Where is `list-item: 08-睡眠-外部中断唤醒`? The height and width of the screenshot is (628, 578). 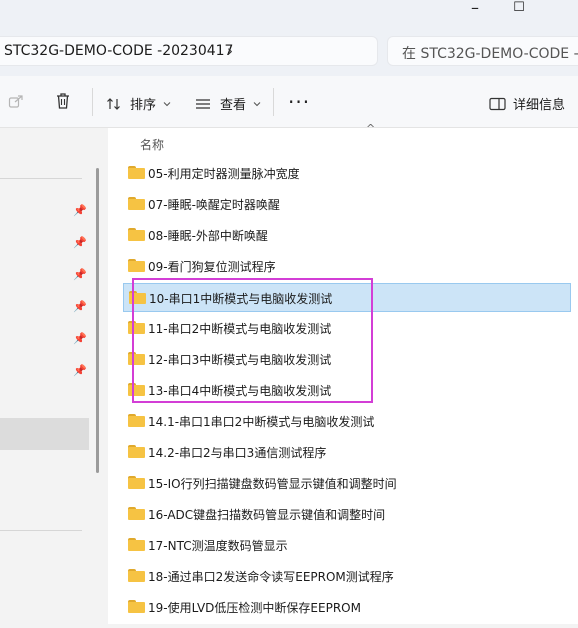
list-item: 08-睡眠-外部中断唤醒 is located at coordinates (347, 235).